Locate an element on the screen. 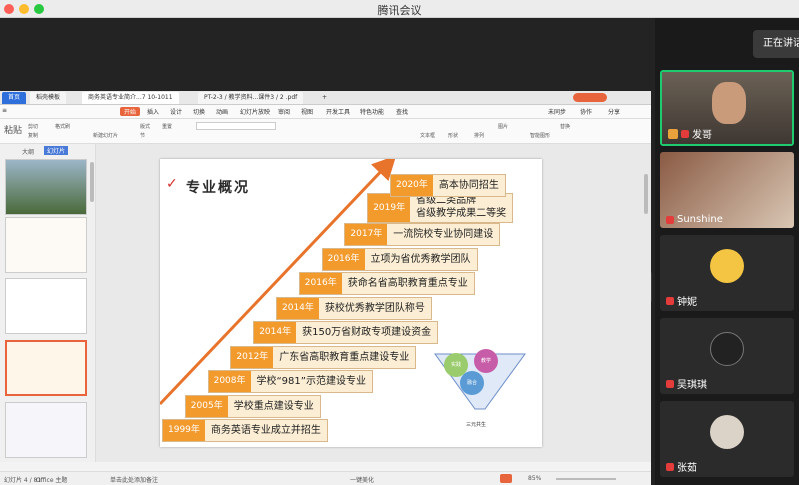 The image size is (799, 485). participant-tile: 钟妮 is located at coordinates (727, 273).